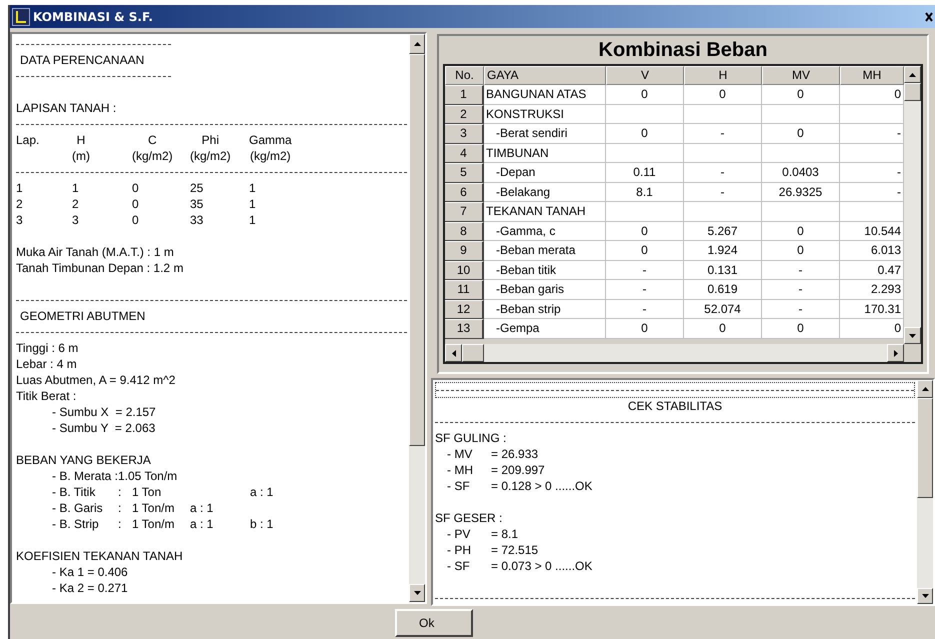 The width and height of the screenshot is (935, 639). I want to click on row-header: 4, so click(464, 153).